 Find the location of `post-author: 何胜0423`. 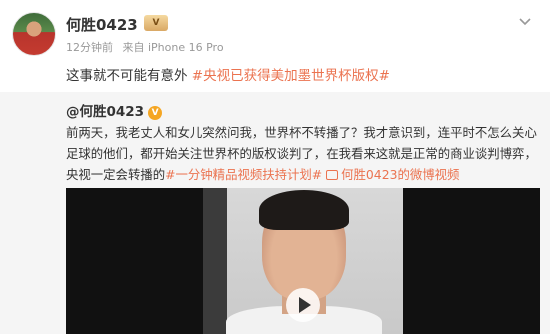

post-author: 何胜0423 is located at coordinates (102, 24).